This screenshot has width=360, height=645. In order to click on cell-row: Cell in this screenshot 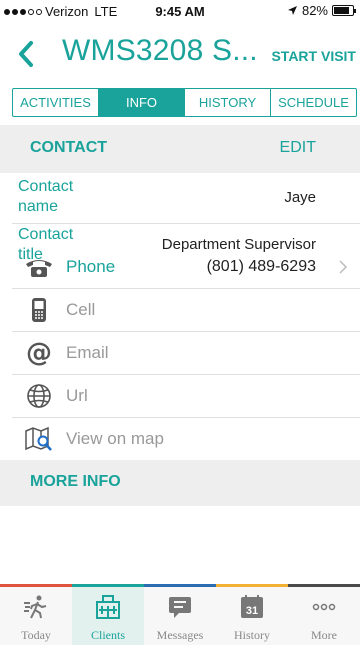, I will do `click(180, 310)`.